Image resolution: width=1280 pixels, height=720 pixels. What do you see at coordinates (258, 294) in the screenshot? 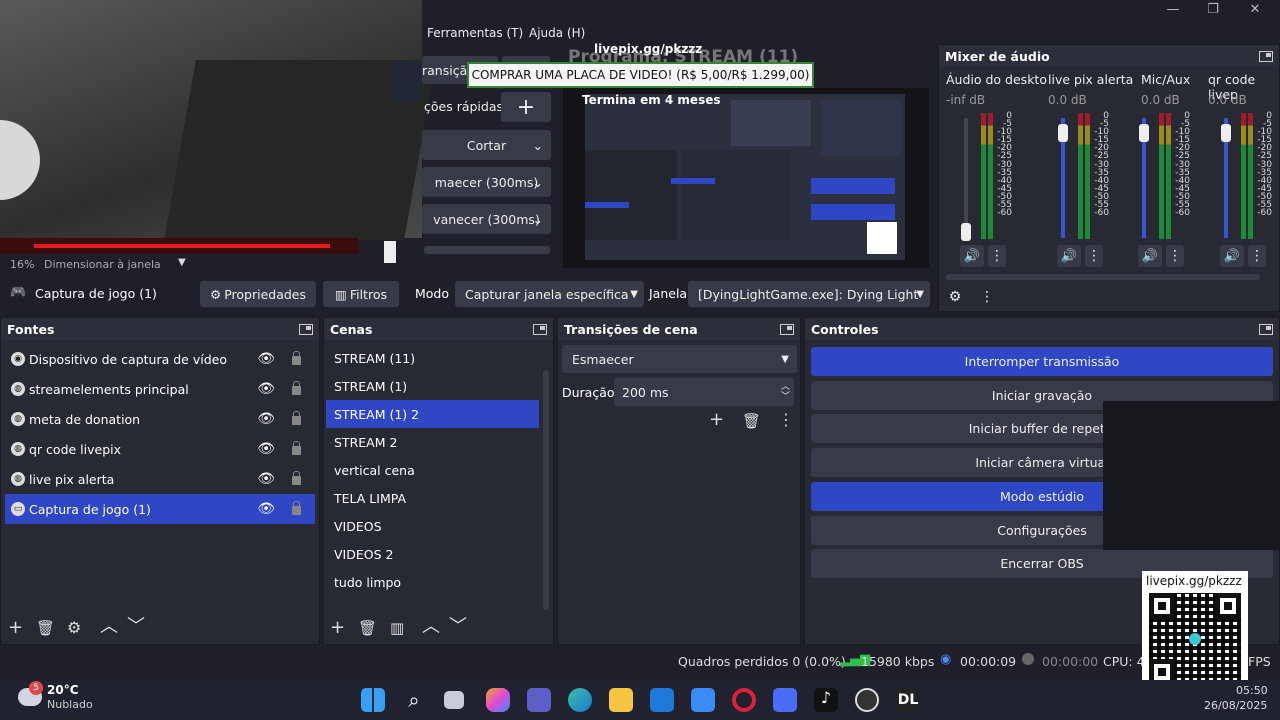
I see `properties-button: ⚙ Propriedades` at bounding box center [258, 294].